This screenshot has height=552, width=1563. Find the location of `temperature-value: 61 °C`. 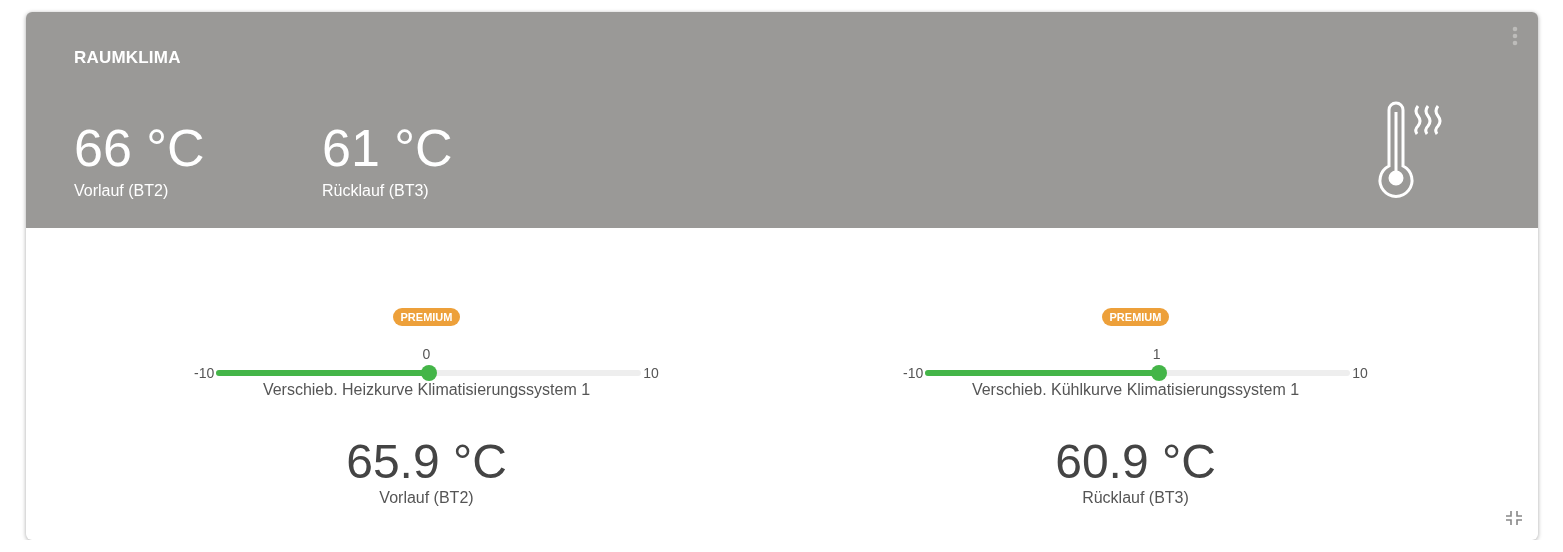

temperature-value: 61 °C is located at coordinates (388, 148).